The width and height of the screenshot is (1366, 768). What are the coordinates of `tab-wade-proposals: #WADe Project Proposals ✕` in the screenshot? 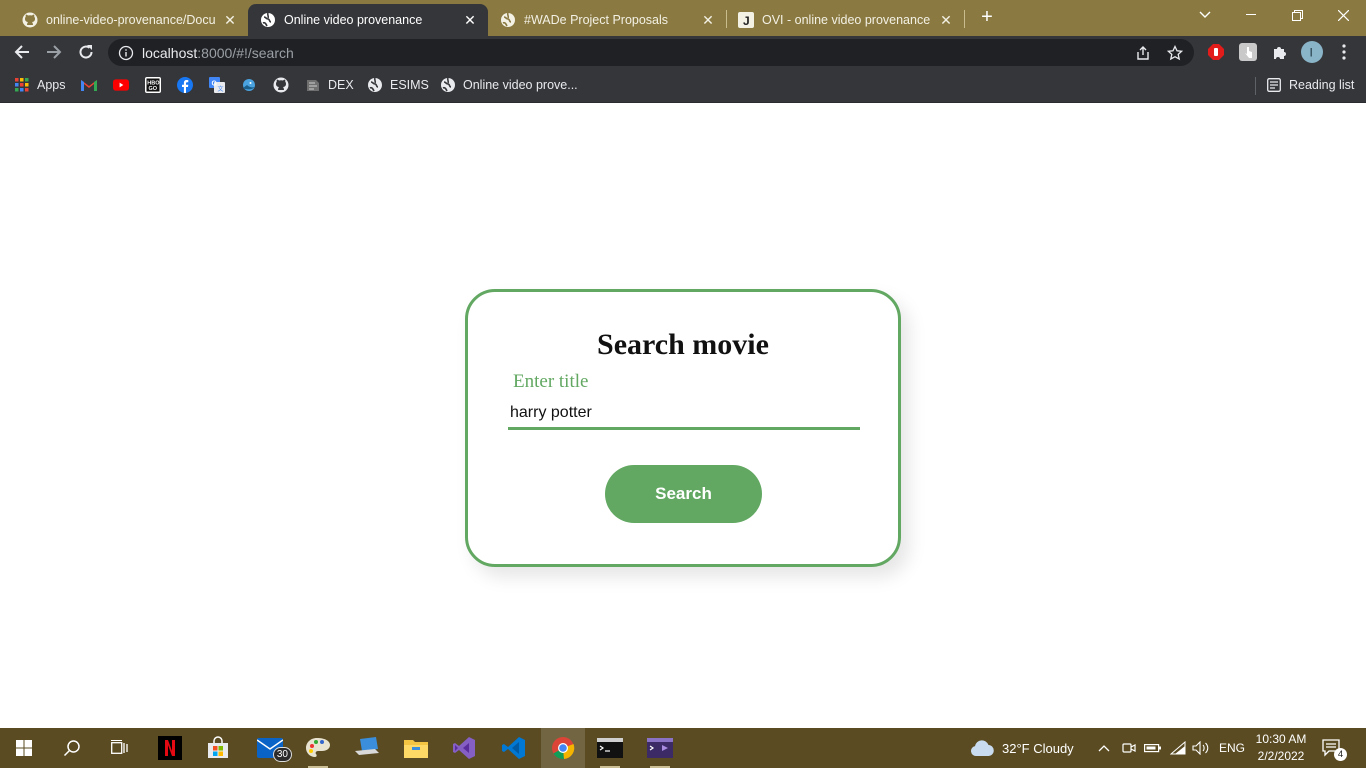 It's located at (607, 20).